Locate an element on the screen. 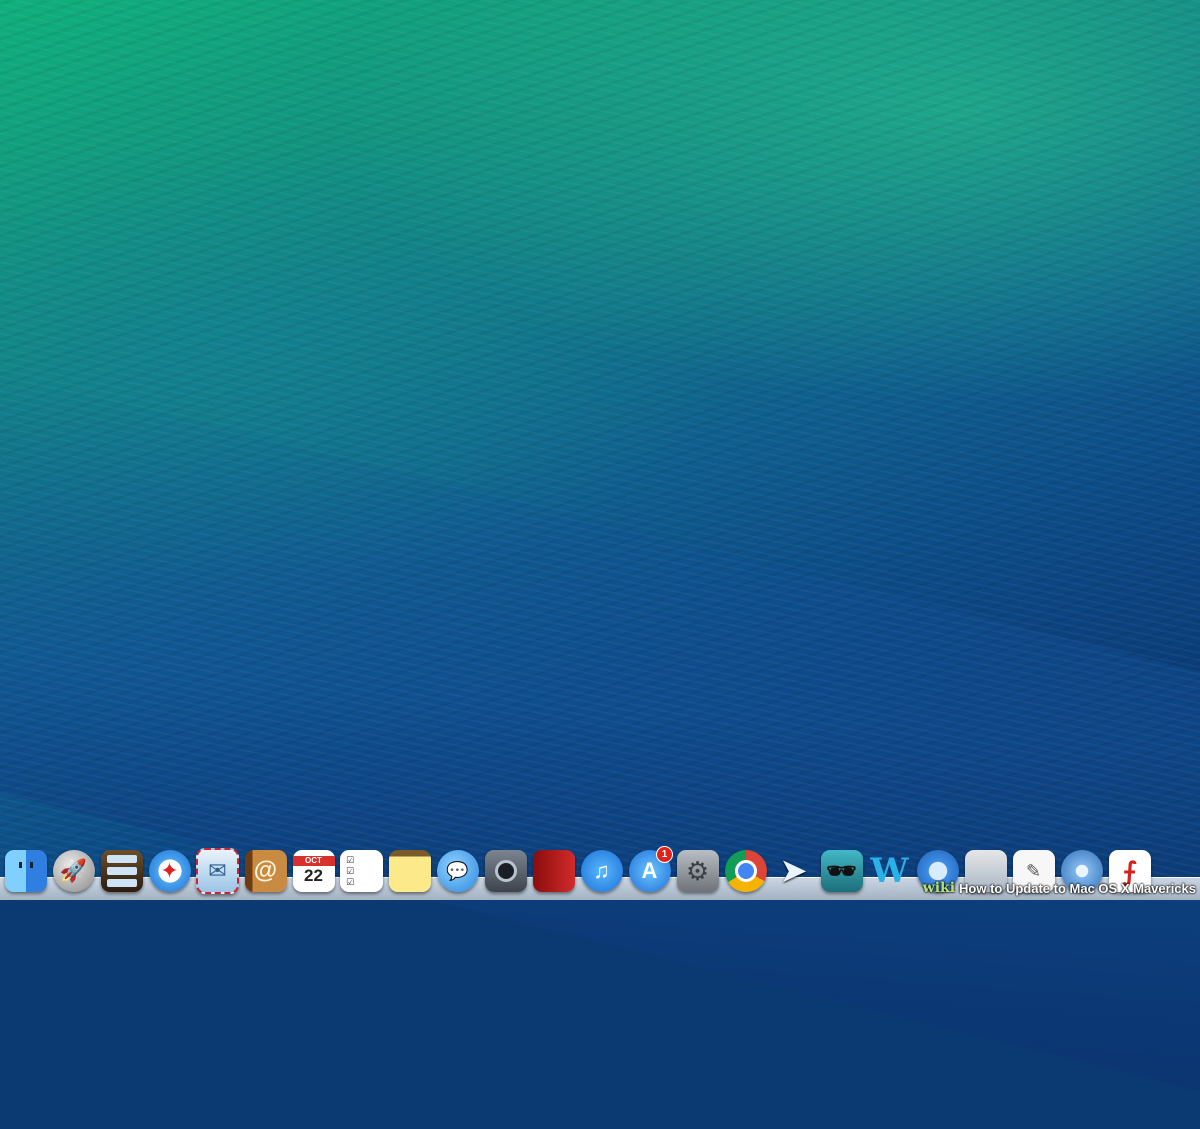 This screenshot has height=1129, width=1200. dock-item-w-app: W is located at coordinates (889, 871).